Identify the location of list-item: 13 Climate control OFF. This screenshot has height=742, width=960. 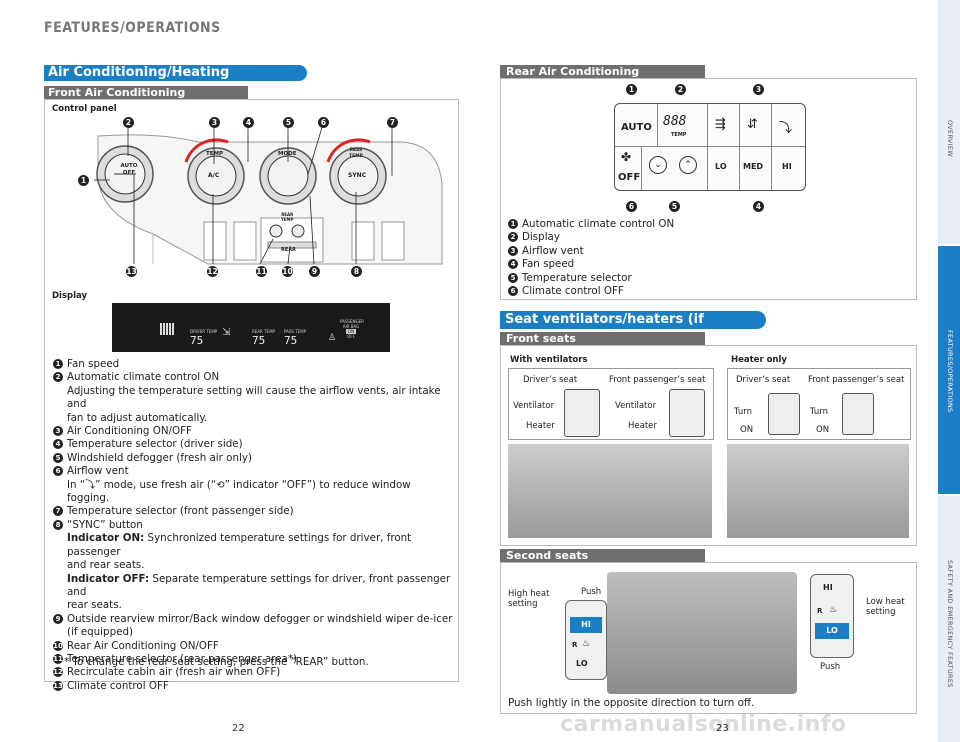
(111, 685).